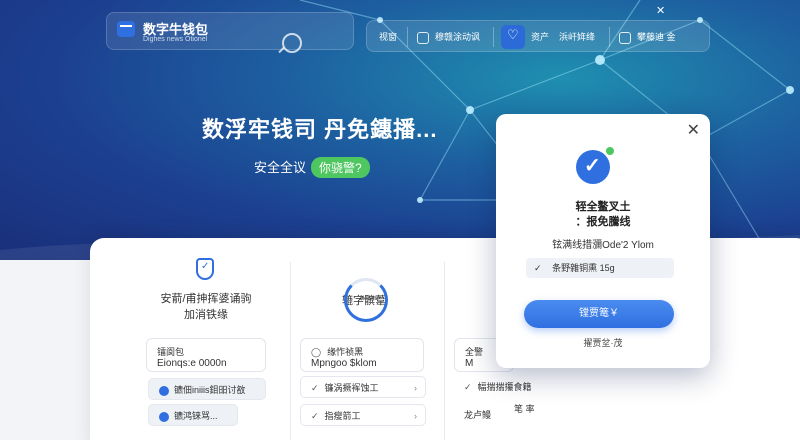 The height and width of the screenshot is (440, 800). Describe the element at coordinates (577, 37) in the screenshot. I see `nav-item-chain: 浜屽姩绛` at that location.